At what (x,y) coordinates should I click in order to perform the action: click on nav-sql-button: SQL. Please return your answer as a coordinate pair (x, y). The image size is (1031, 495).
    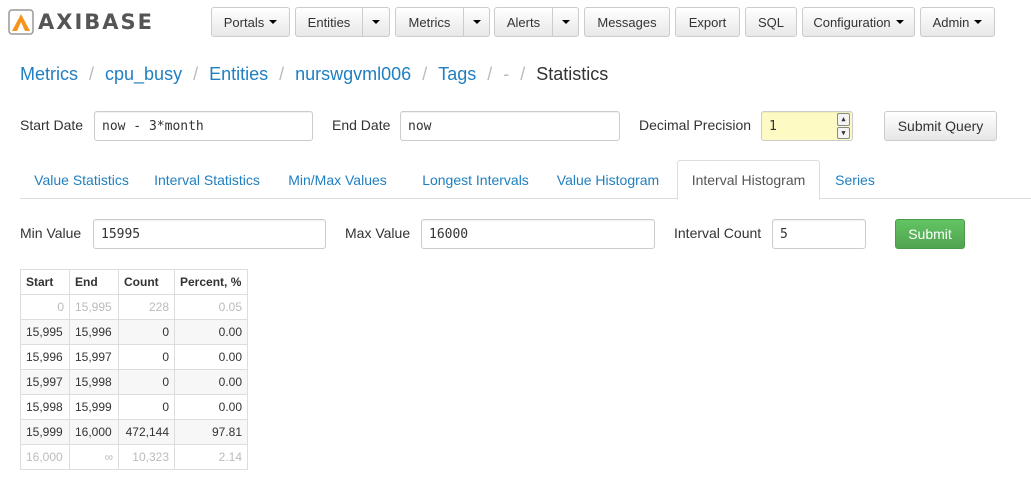
    Looking at the image, I should click on (771, 22).